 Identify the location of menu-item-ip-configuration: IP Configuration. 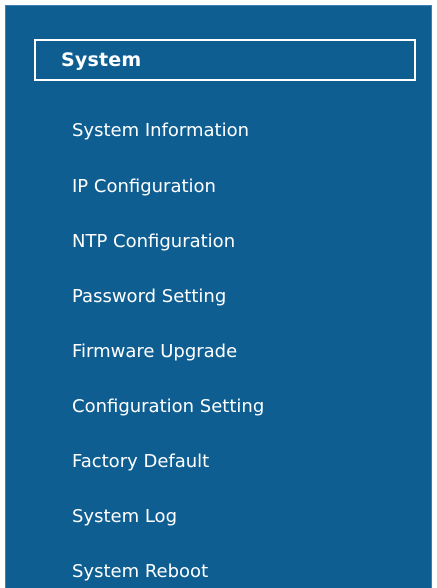
(218, 186).